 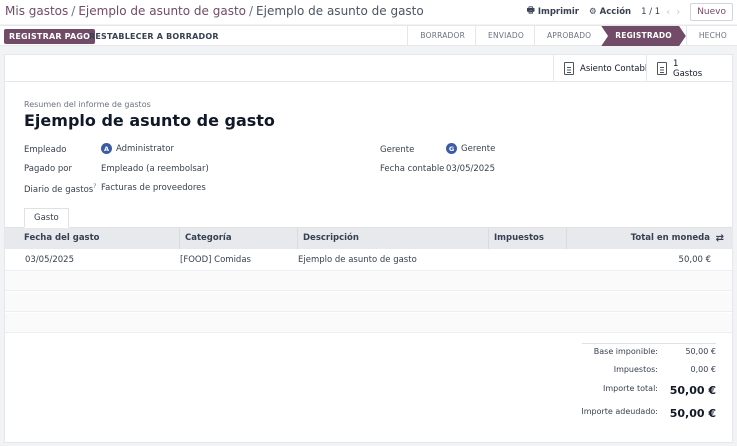 I want to click on help-icon: ?, so click(x=94, y=186).